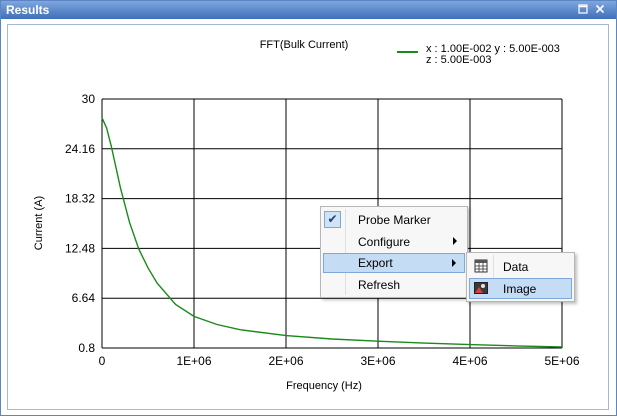 This screenshot has width=617, height=416. What do you see at coordinates (481, 266) in the screenshot?
I see `data-icon` at bounding box center [481, 266].